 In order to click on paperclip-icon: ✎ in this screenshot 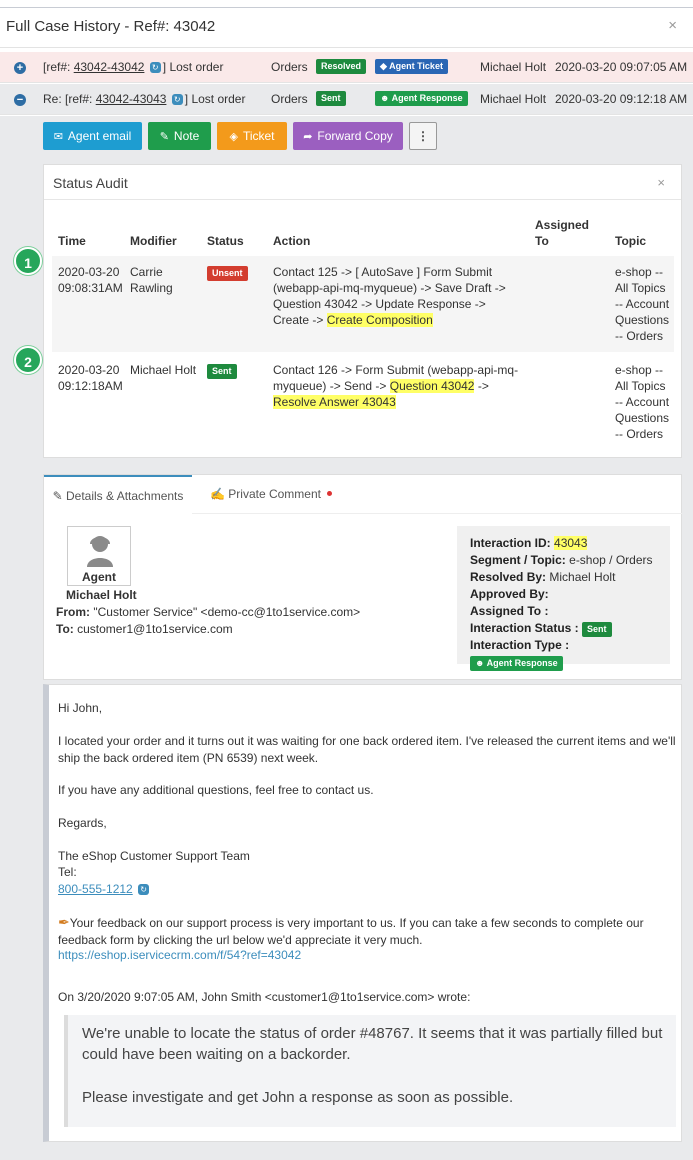, I will do `click(59, 496)`.